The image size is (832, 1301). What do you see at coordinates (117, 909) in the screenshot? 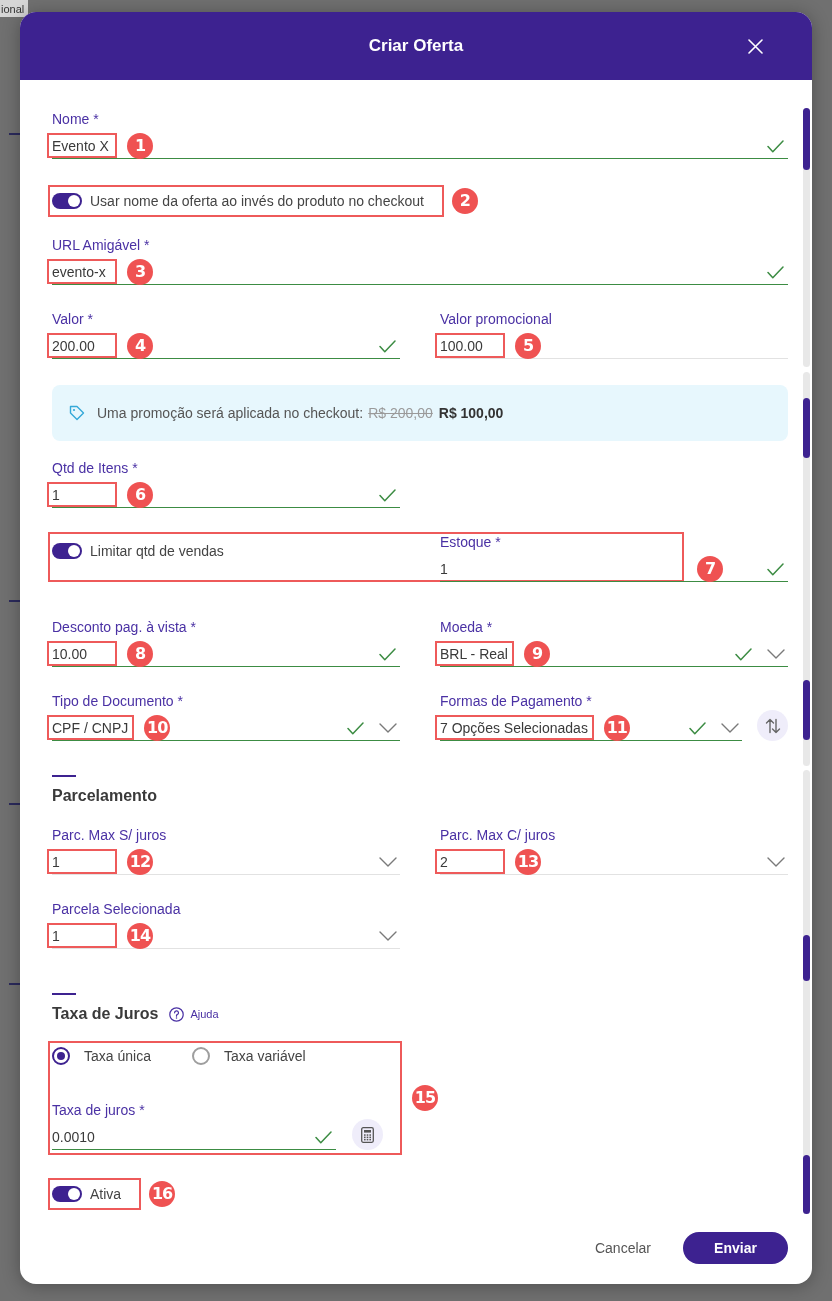
I see `field-label: Parcela Selecionada` at bounding box center [117, 909].